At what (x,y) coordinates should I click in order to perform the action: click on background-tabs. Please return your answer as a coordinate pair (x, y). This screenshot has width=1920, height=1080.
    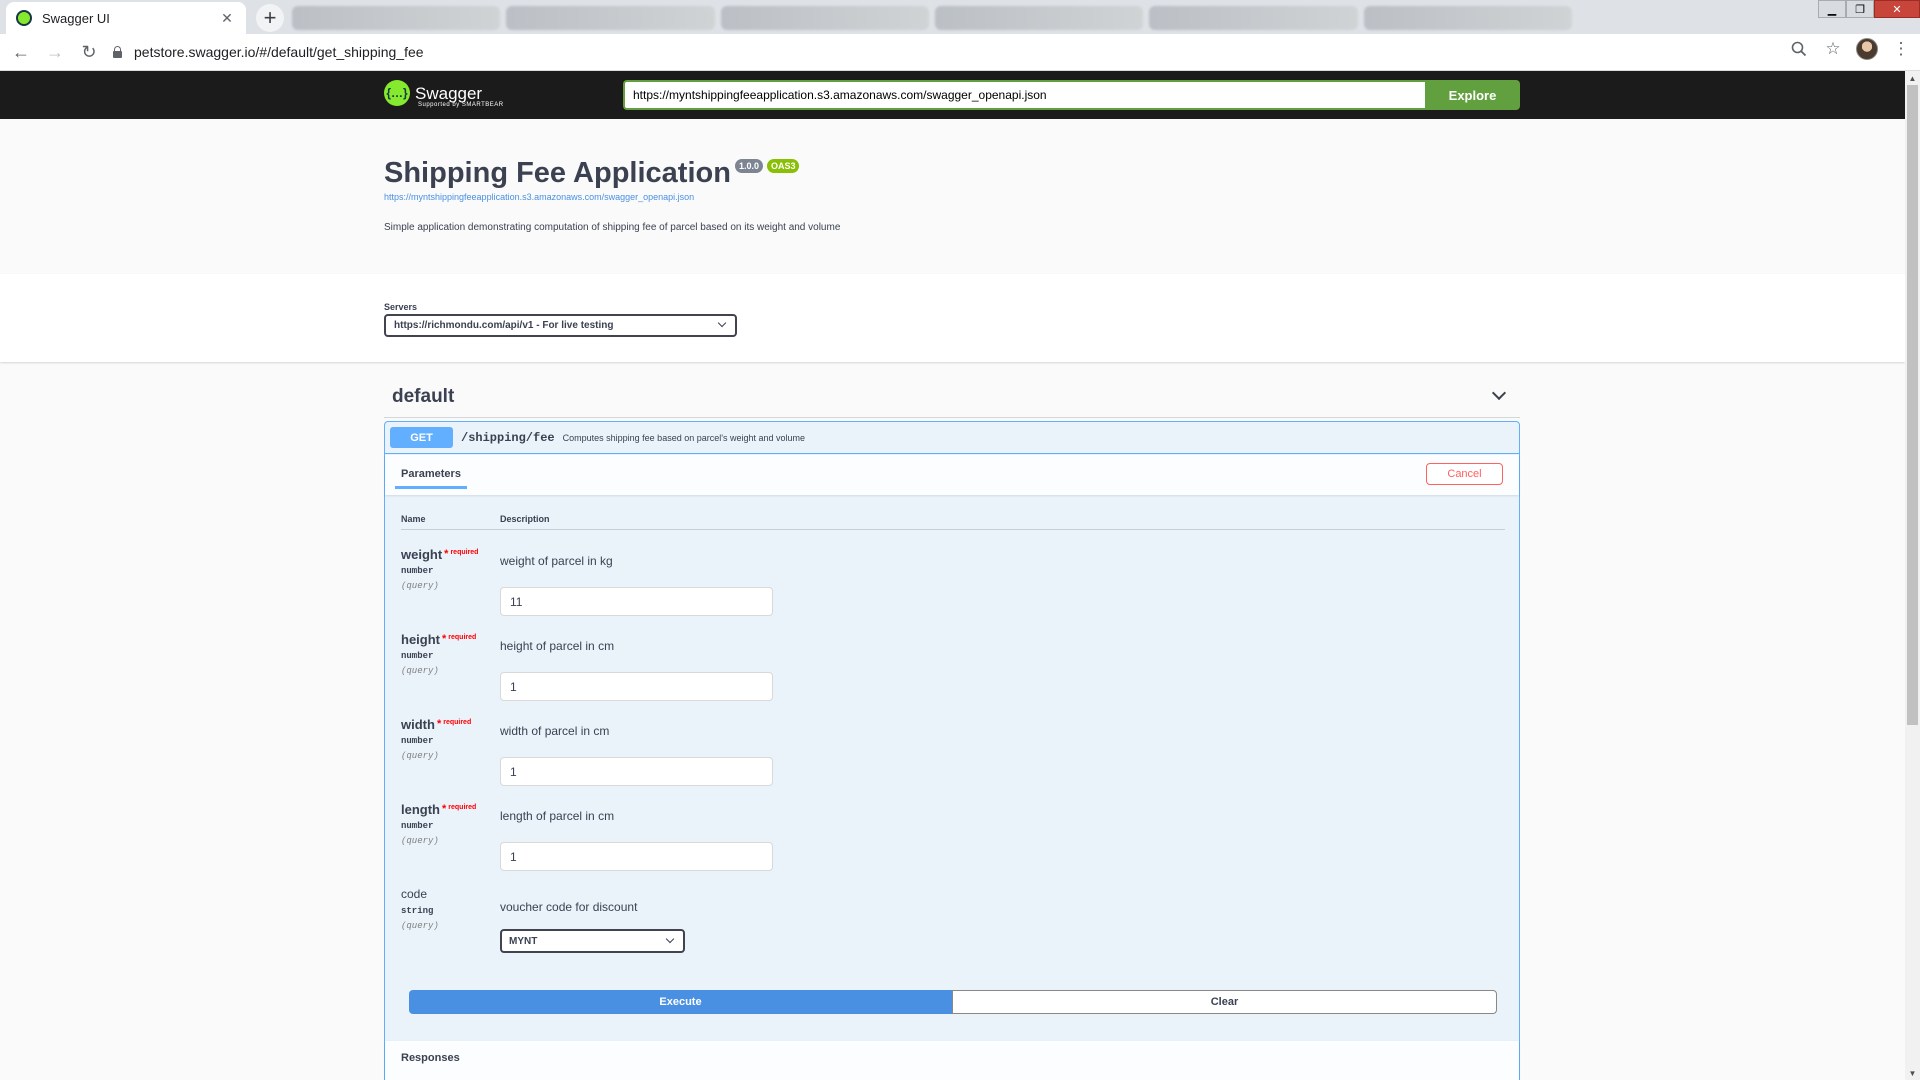
    Looking at the image, I should click on (932, 18).